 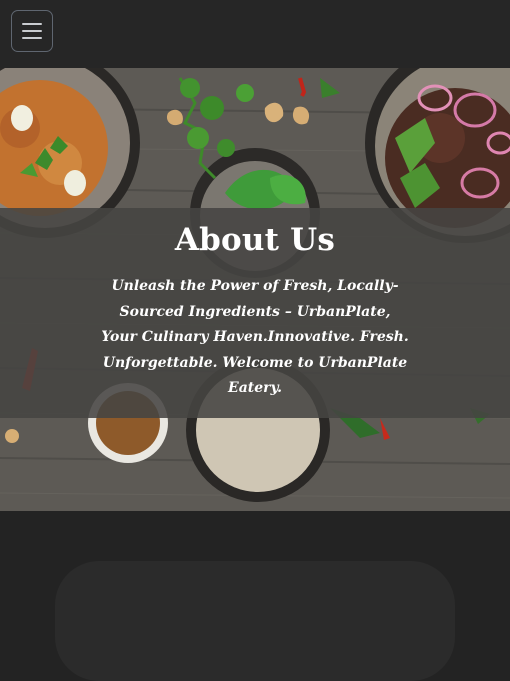 I want to click on content-card, so click(x=255, y=621).